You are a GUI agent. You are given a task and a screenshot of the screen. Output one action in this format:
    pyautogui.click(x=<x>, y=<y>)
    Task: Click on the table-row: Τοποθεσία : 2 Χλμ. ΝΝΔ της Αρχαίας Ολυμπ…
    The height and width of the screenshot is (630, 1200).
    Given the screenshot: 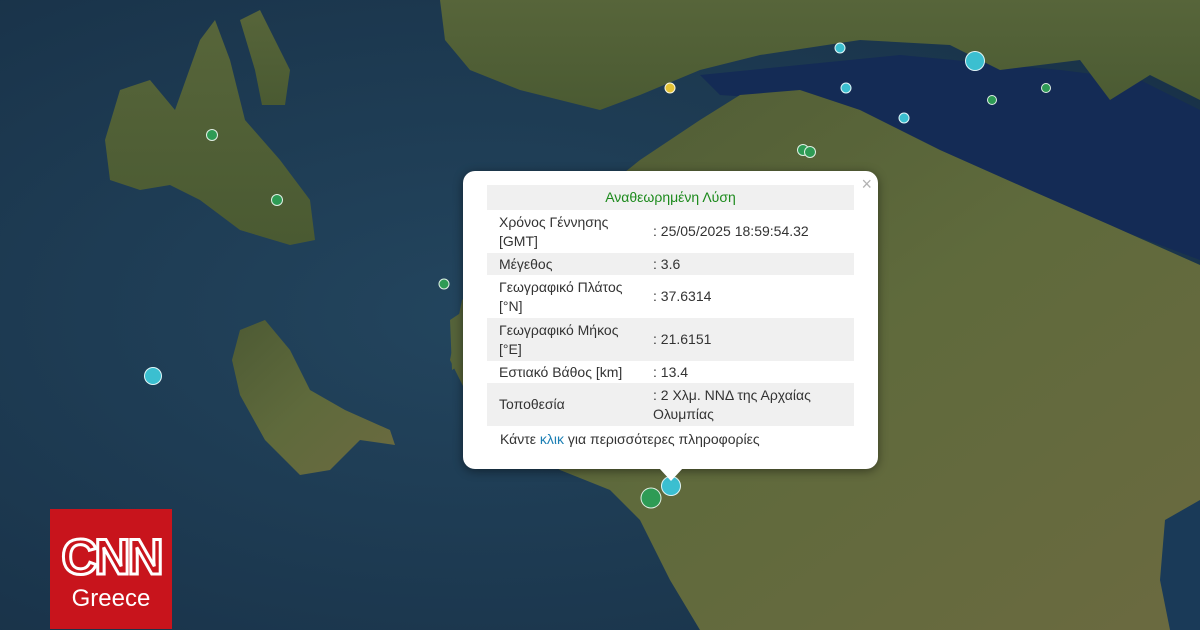 What is the action you would take?
    pyautogui.click(x=670, y=404)
    